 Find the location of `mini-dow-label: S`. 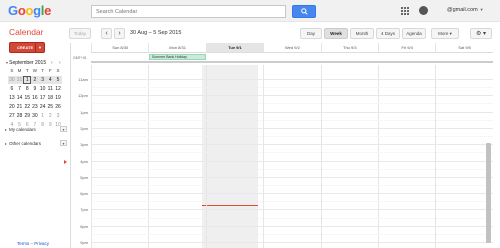

mini-dow-label: S is located at coordinates (58, 70).